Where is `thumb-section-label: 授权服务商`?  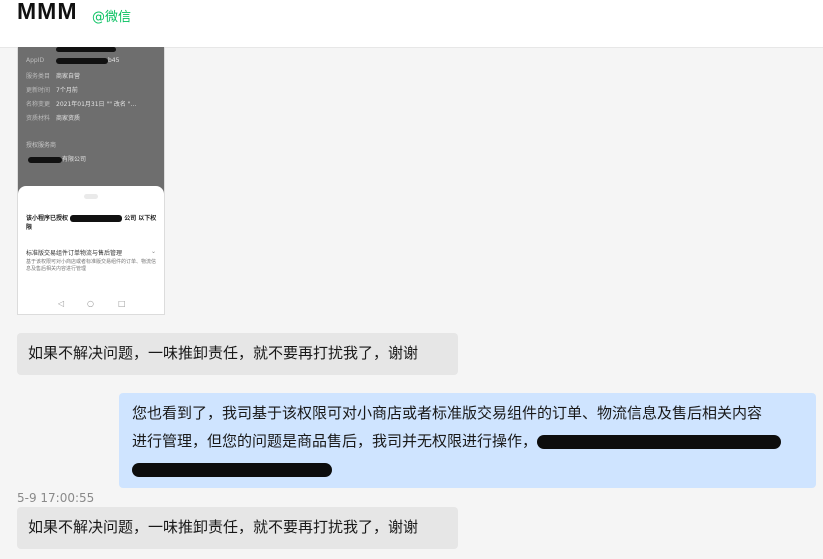 thumb-section-label: 授权服务商 is located at coordinates (41, 145).